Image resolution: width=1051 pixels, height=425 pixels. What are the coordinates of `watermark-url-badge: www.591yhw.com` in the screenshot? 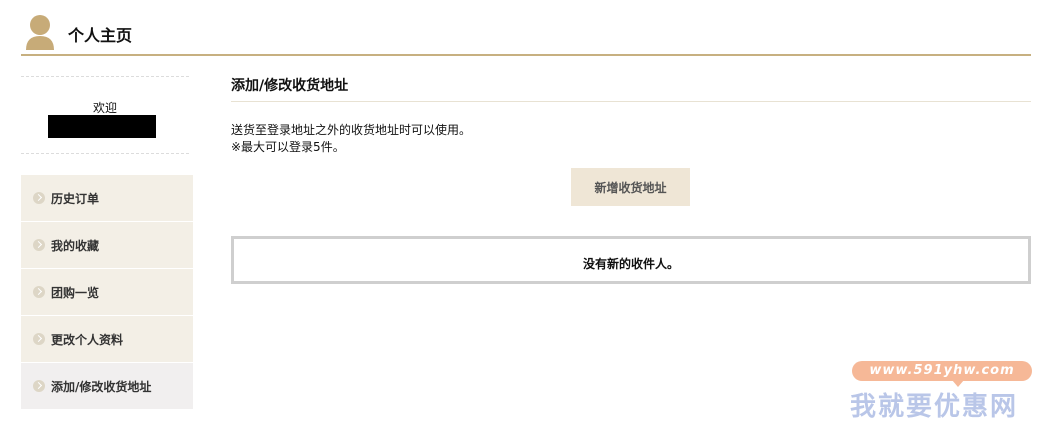 It's located at (942, 371).